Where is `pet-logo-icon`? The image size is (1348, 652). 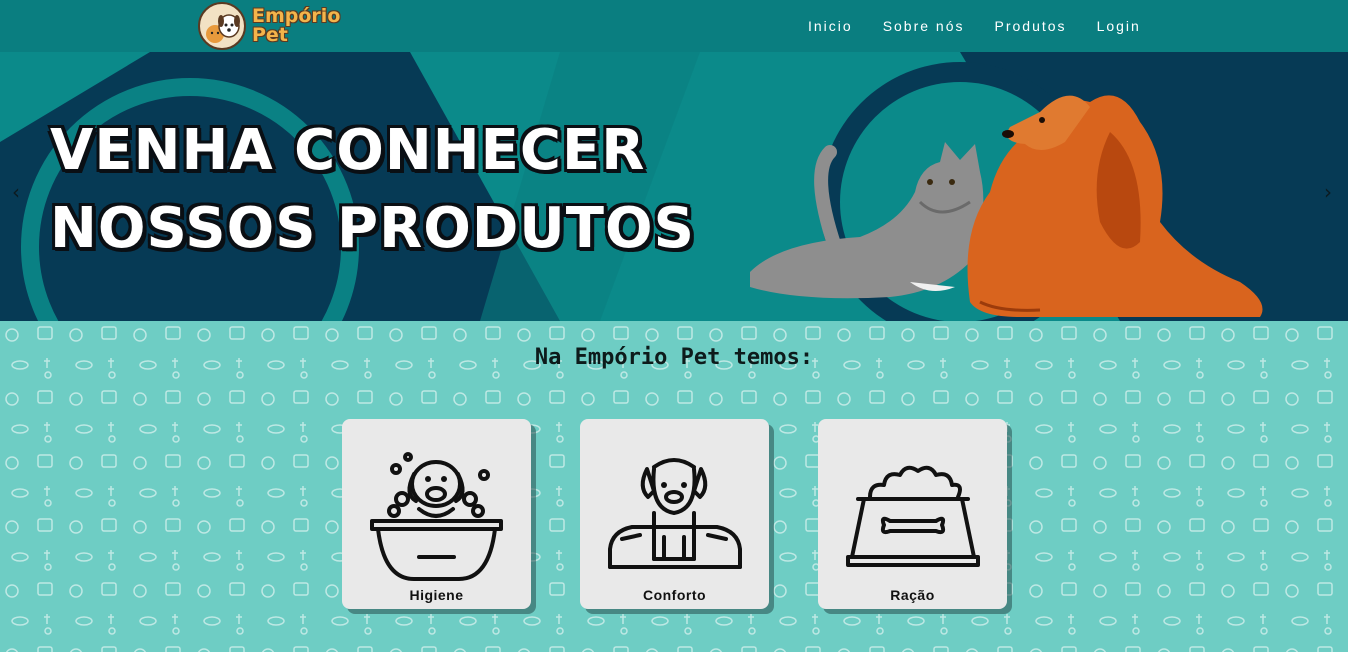 pet-logo-icon is located at coordinates (222, 26).